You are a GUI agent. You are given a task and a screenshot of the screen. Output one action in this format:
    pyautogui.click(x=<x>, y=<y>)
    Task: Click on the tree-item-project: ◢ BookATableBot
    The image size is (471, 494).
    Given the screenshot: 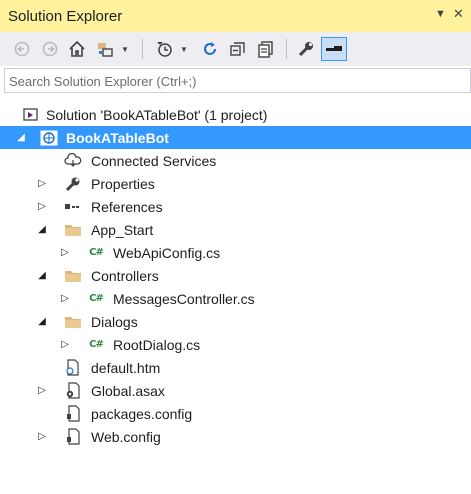 What is the action you would take?
    pyautogui.click(x=235, y=137)
    